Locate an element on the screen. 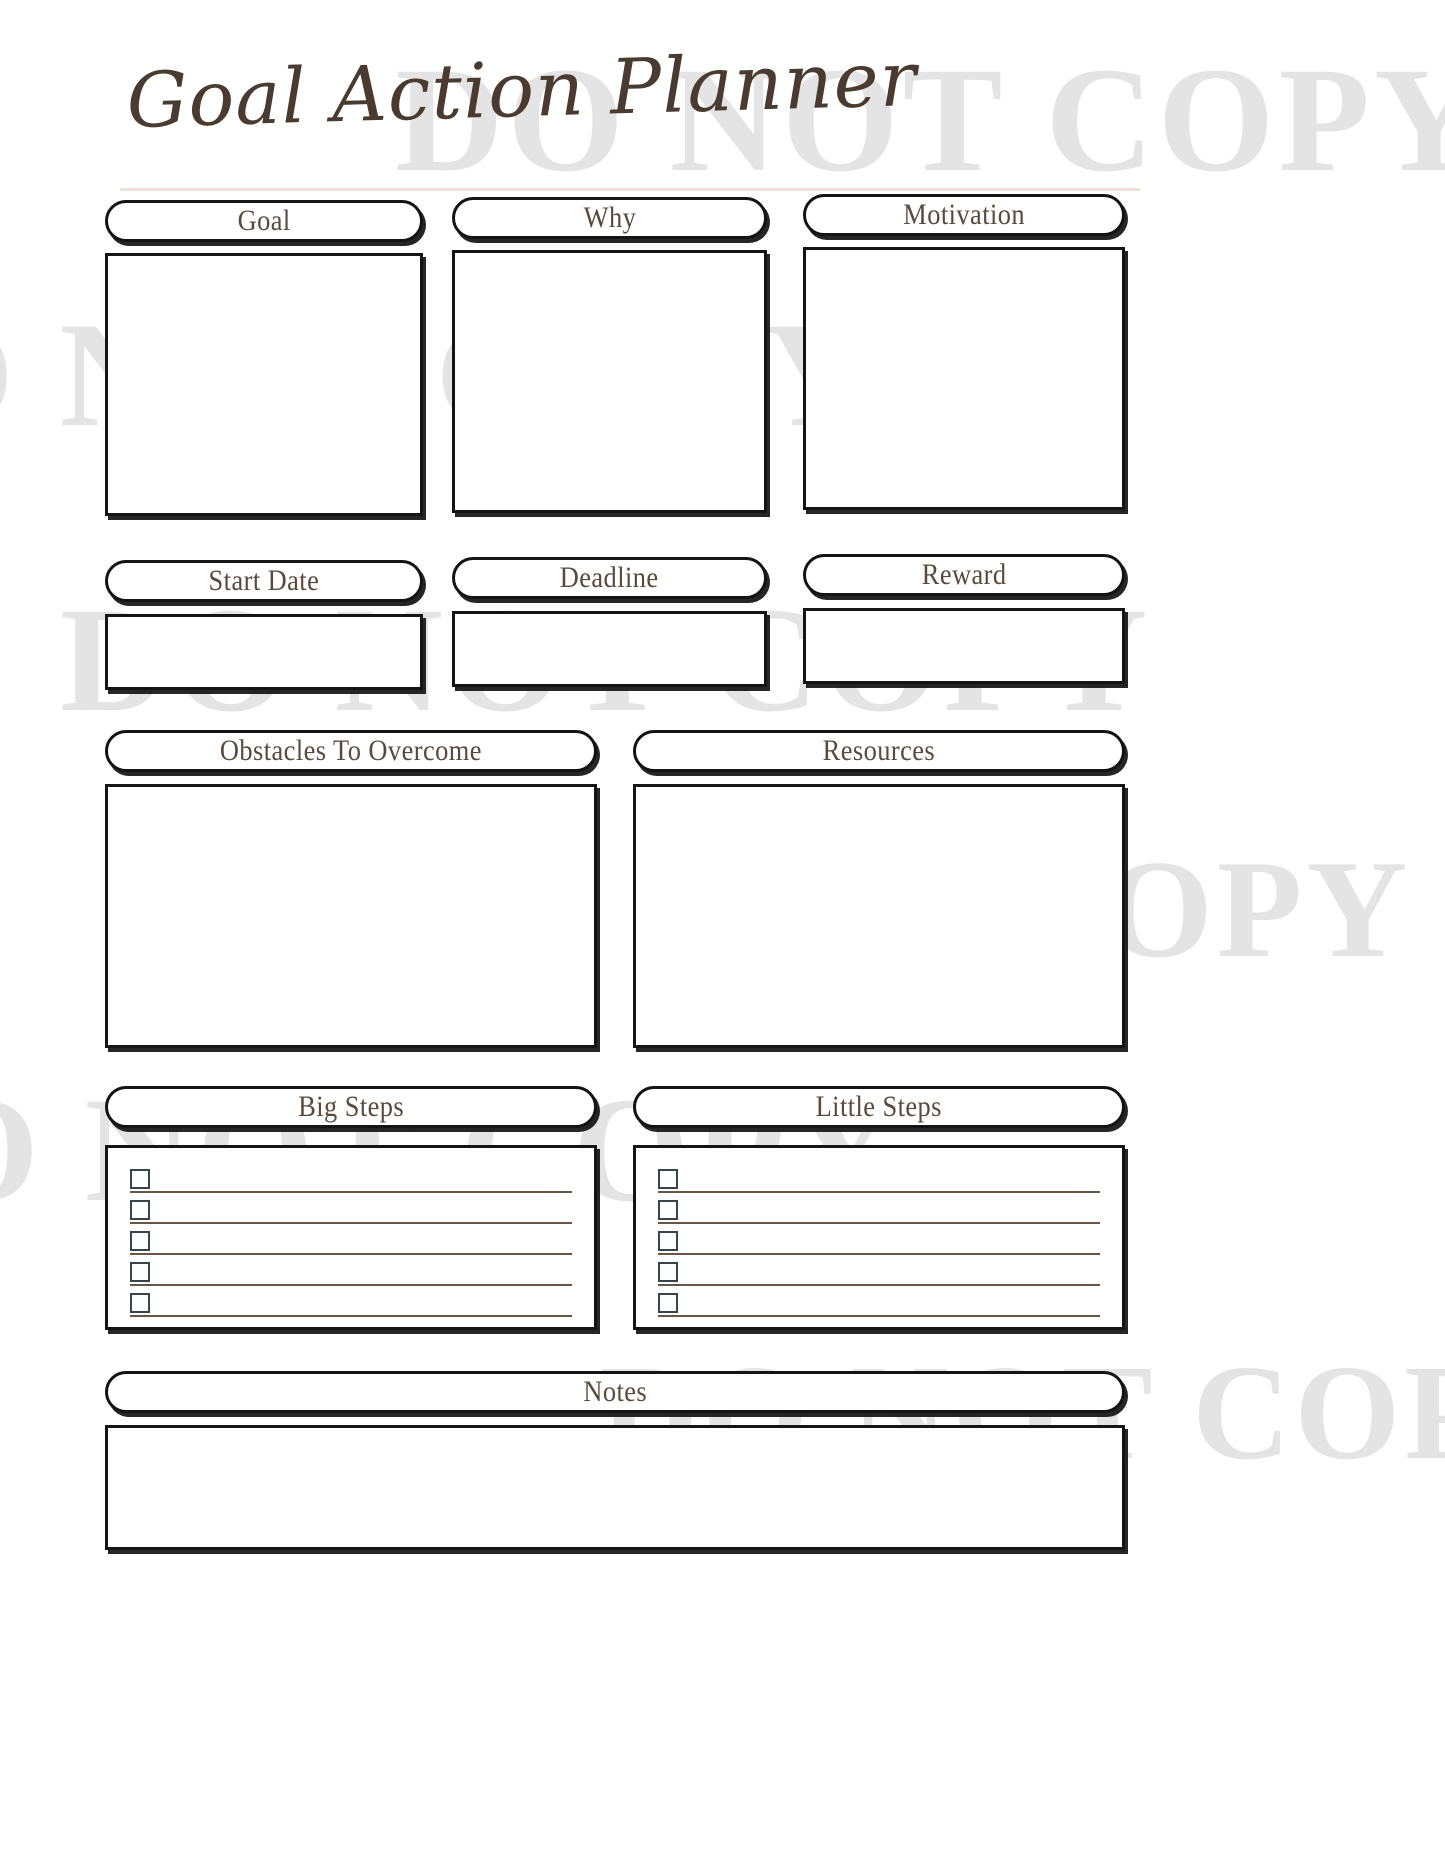 This screenshot has width=1445, height=1871. start-date-input is located at coordinates (264, 652).